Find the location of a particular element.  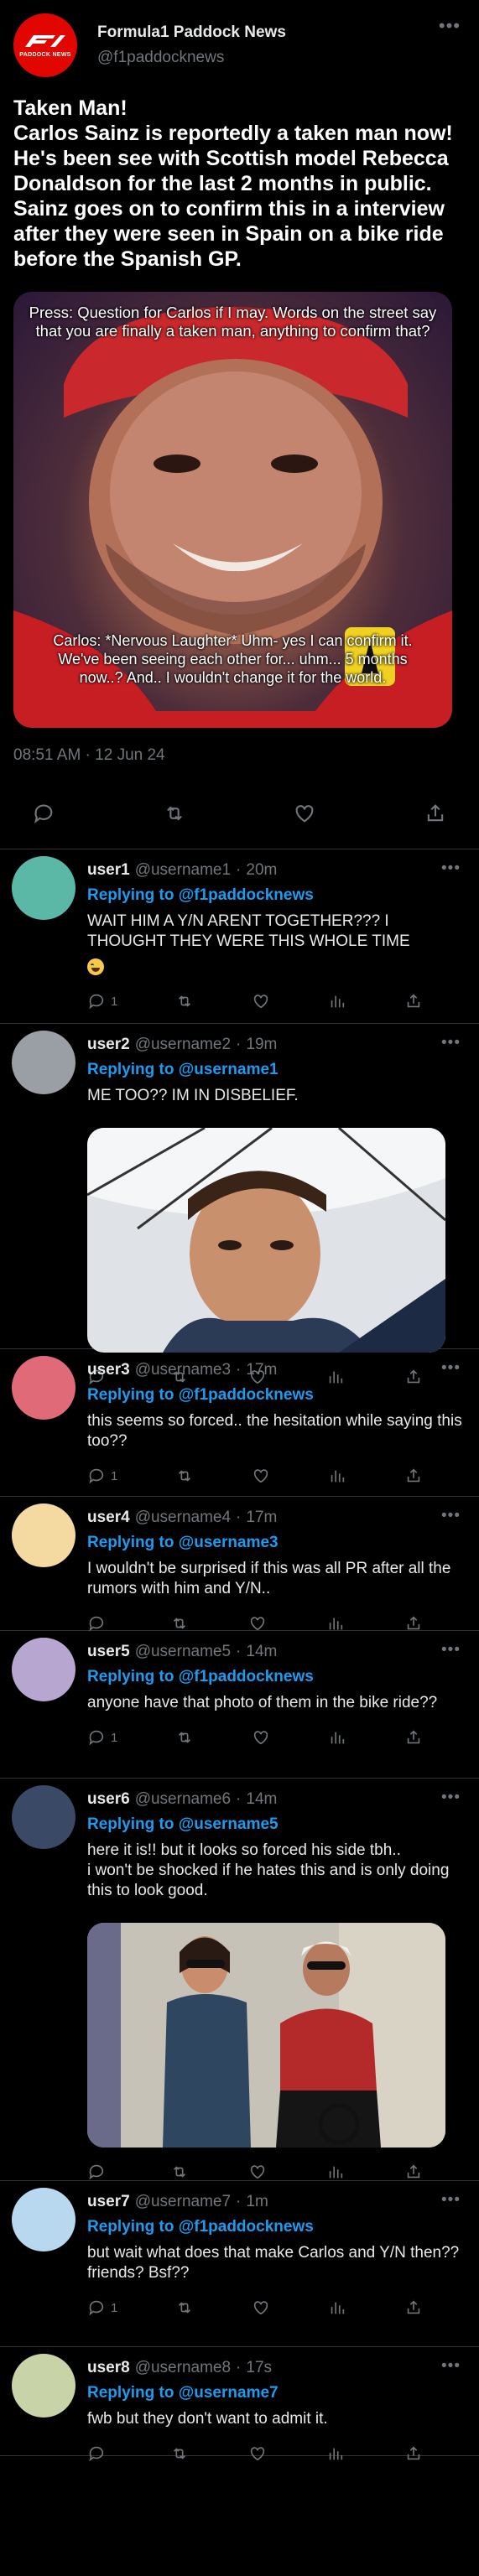

reply-handle: @username1 is located at coordinates (183, 870).